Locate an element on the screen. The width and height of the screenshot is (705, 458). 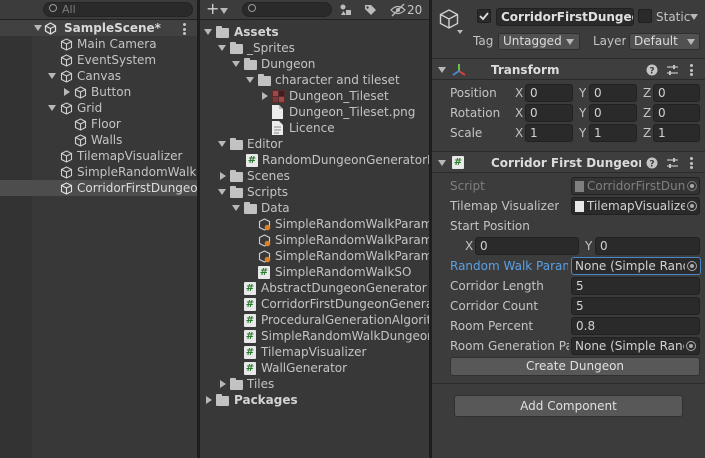
rotation-y-field: 0 is located at coordinates (613, 113).